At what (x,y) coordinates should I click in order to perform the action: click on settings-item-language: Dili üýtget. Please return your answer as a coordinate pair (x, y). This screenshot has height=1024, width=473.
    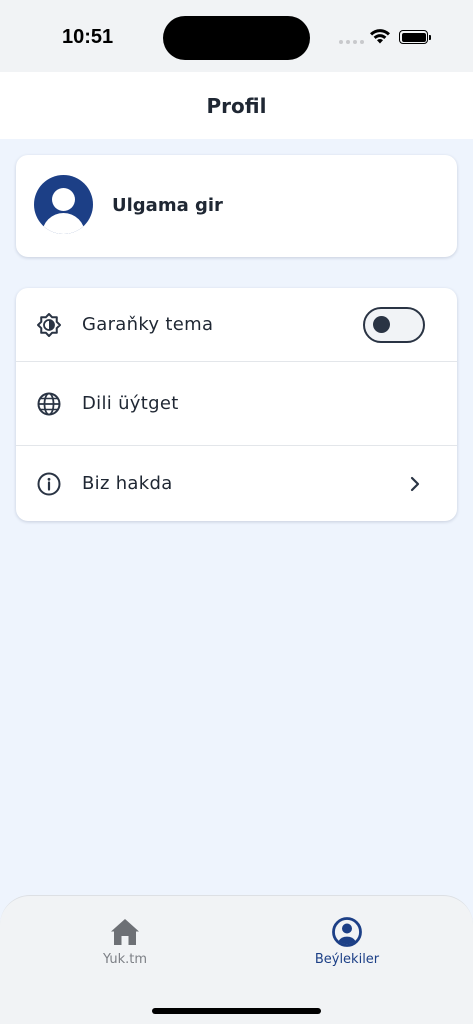
    Looking at the image, I should click on (236, 404).